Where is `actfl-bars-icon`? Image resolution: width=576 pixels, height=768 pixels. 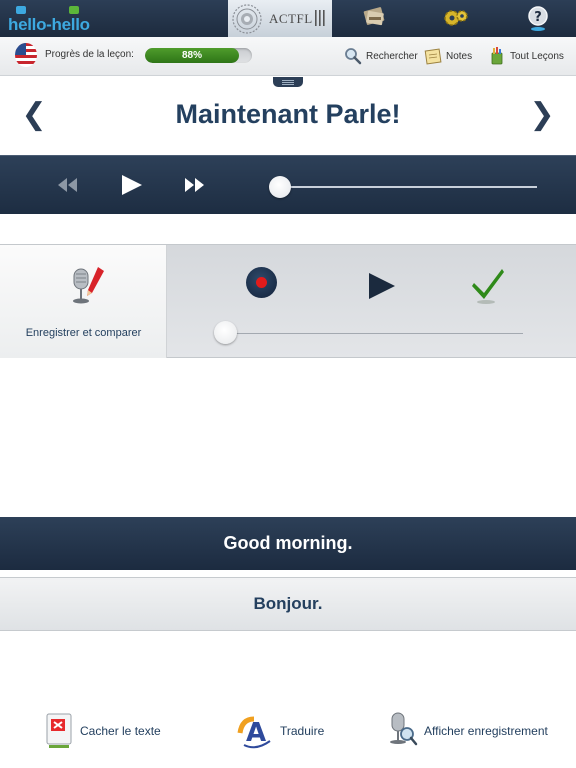
actfl-bars-icon is located at coordinates (320, 18).